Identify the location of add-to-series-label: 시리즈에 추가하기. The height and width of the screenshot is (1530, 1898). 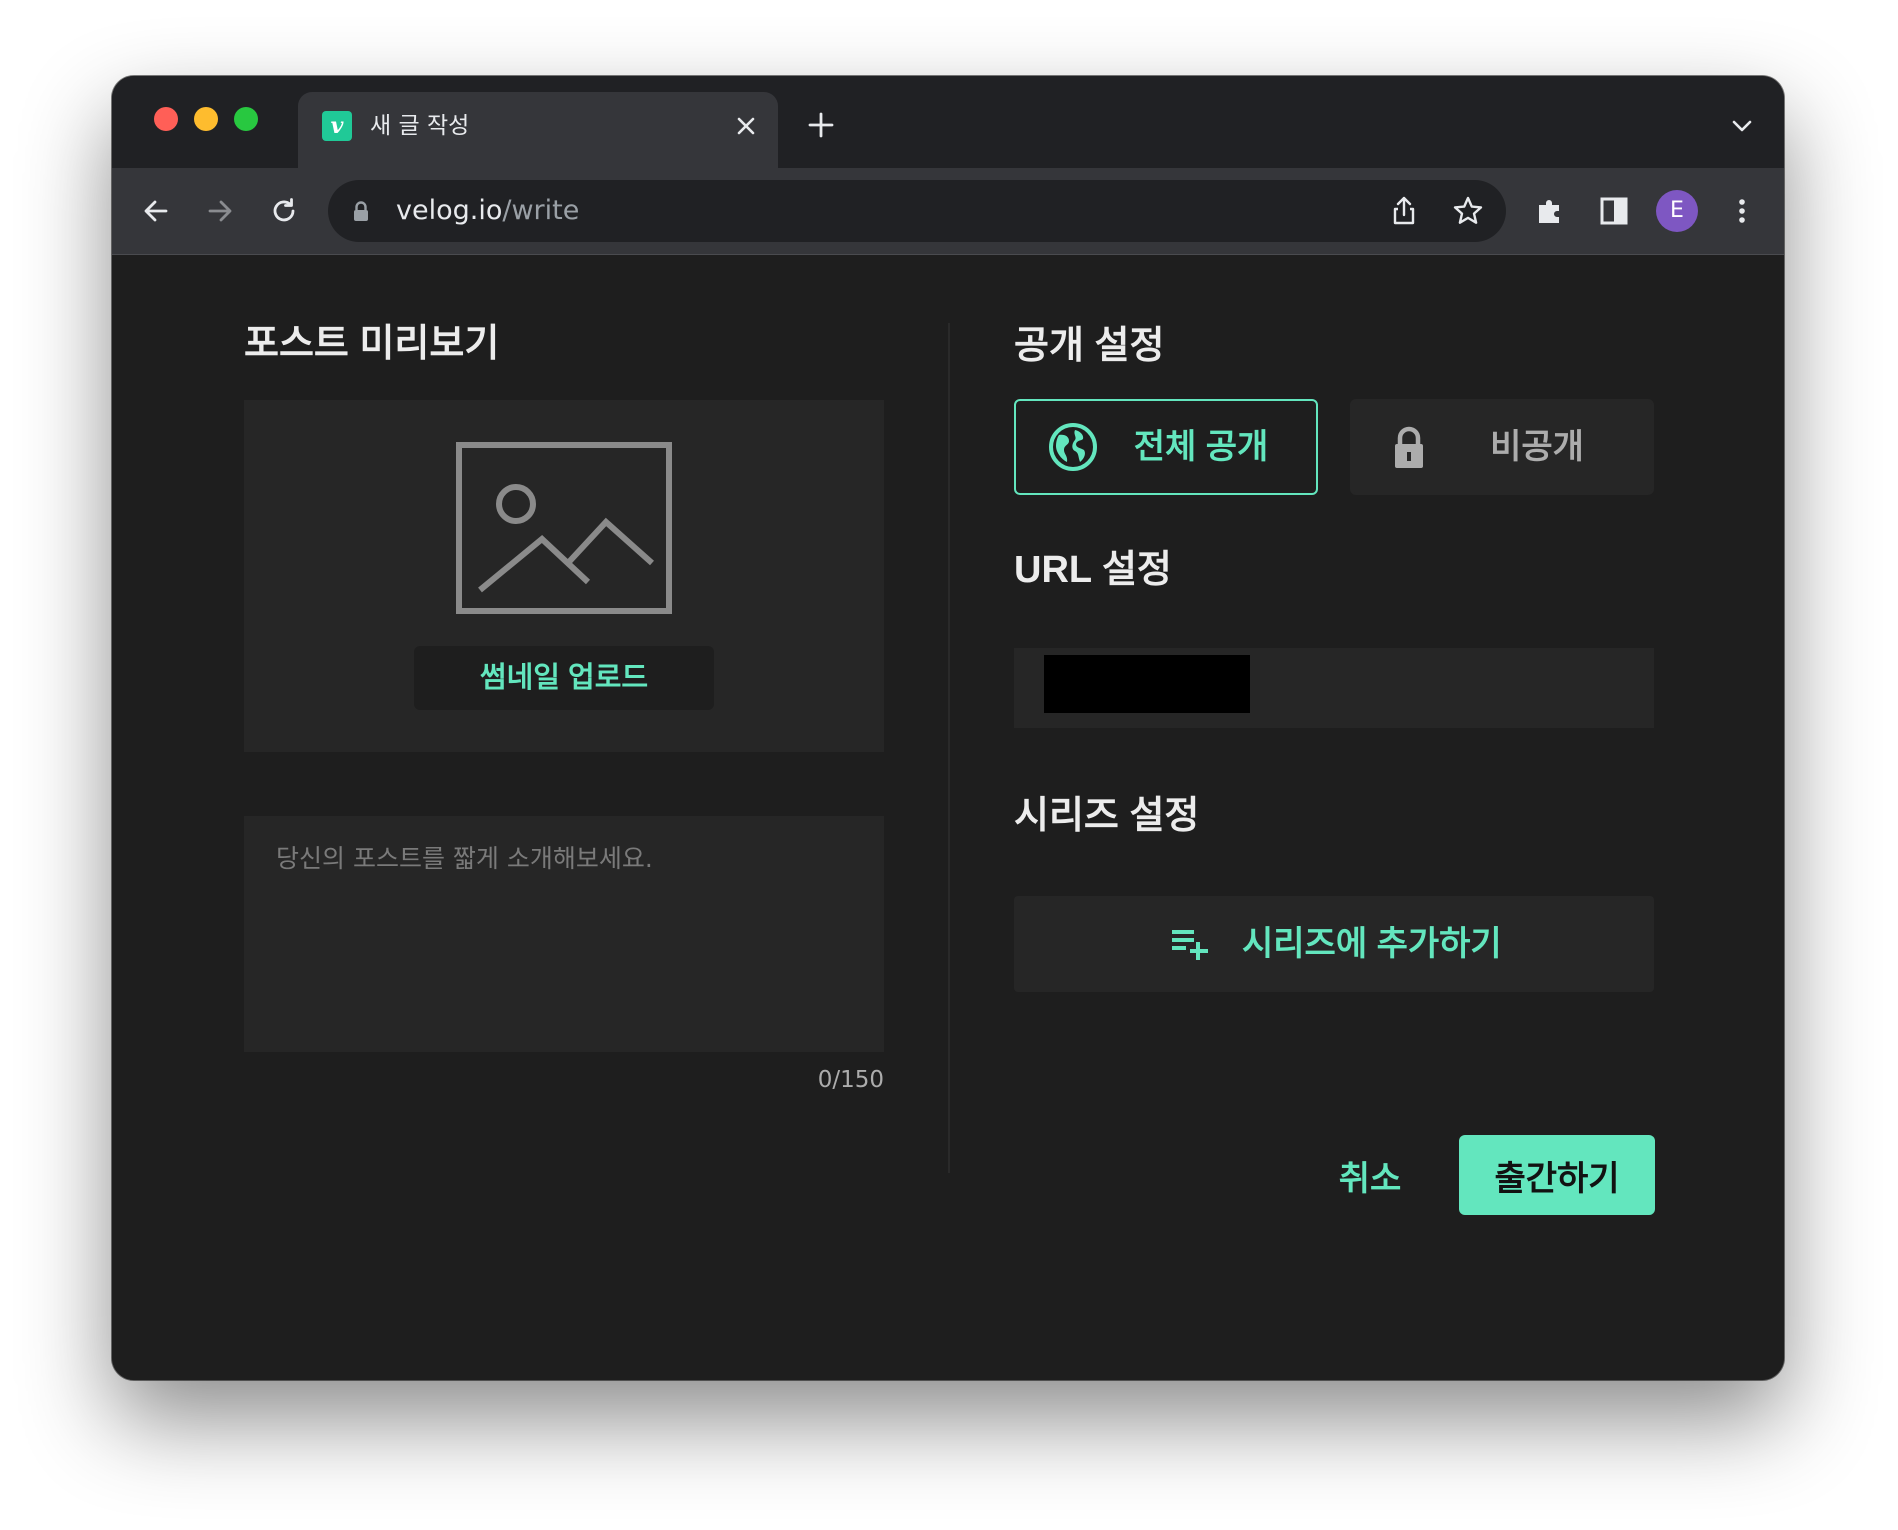
(1372, 944).